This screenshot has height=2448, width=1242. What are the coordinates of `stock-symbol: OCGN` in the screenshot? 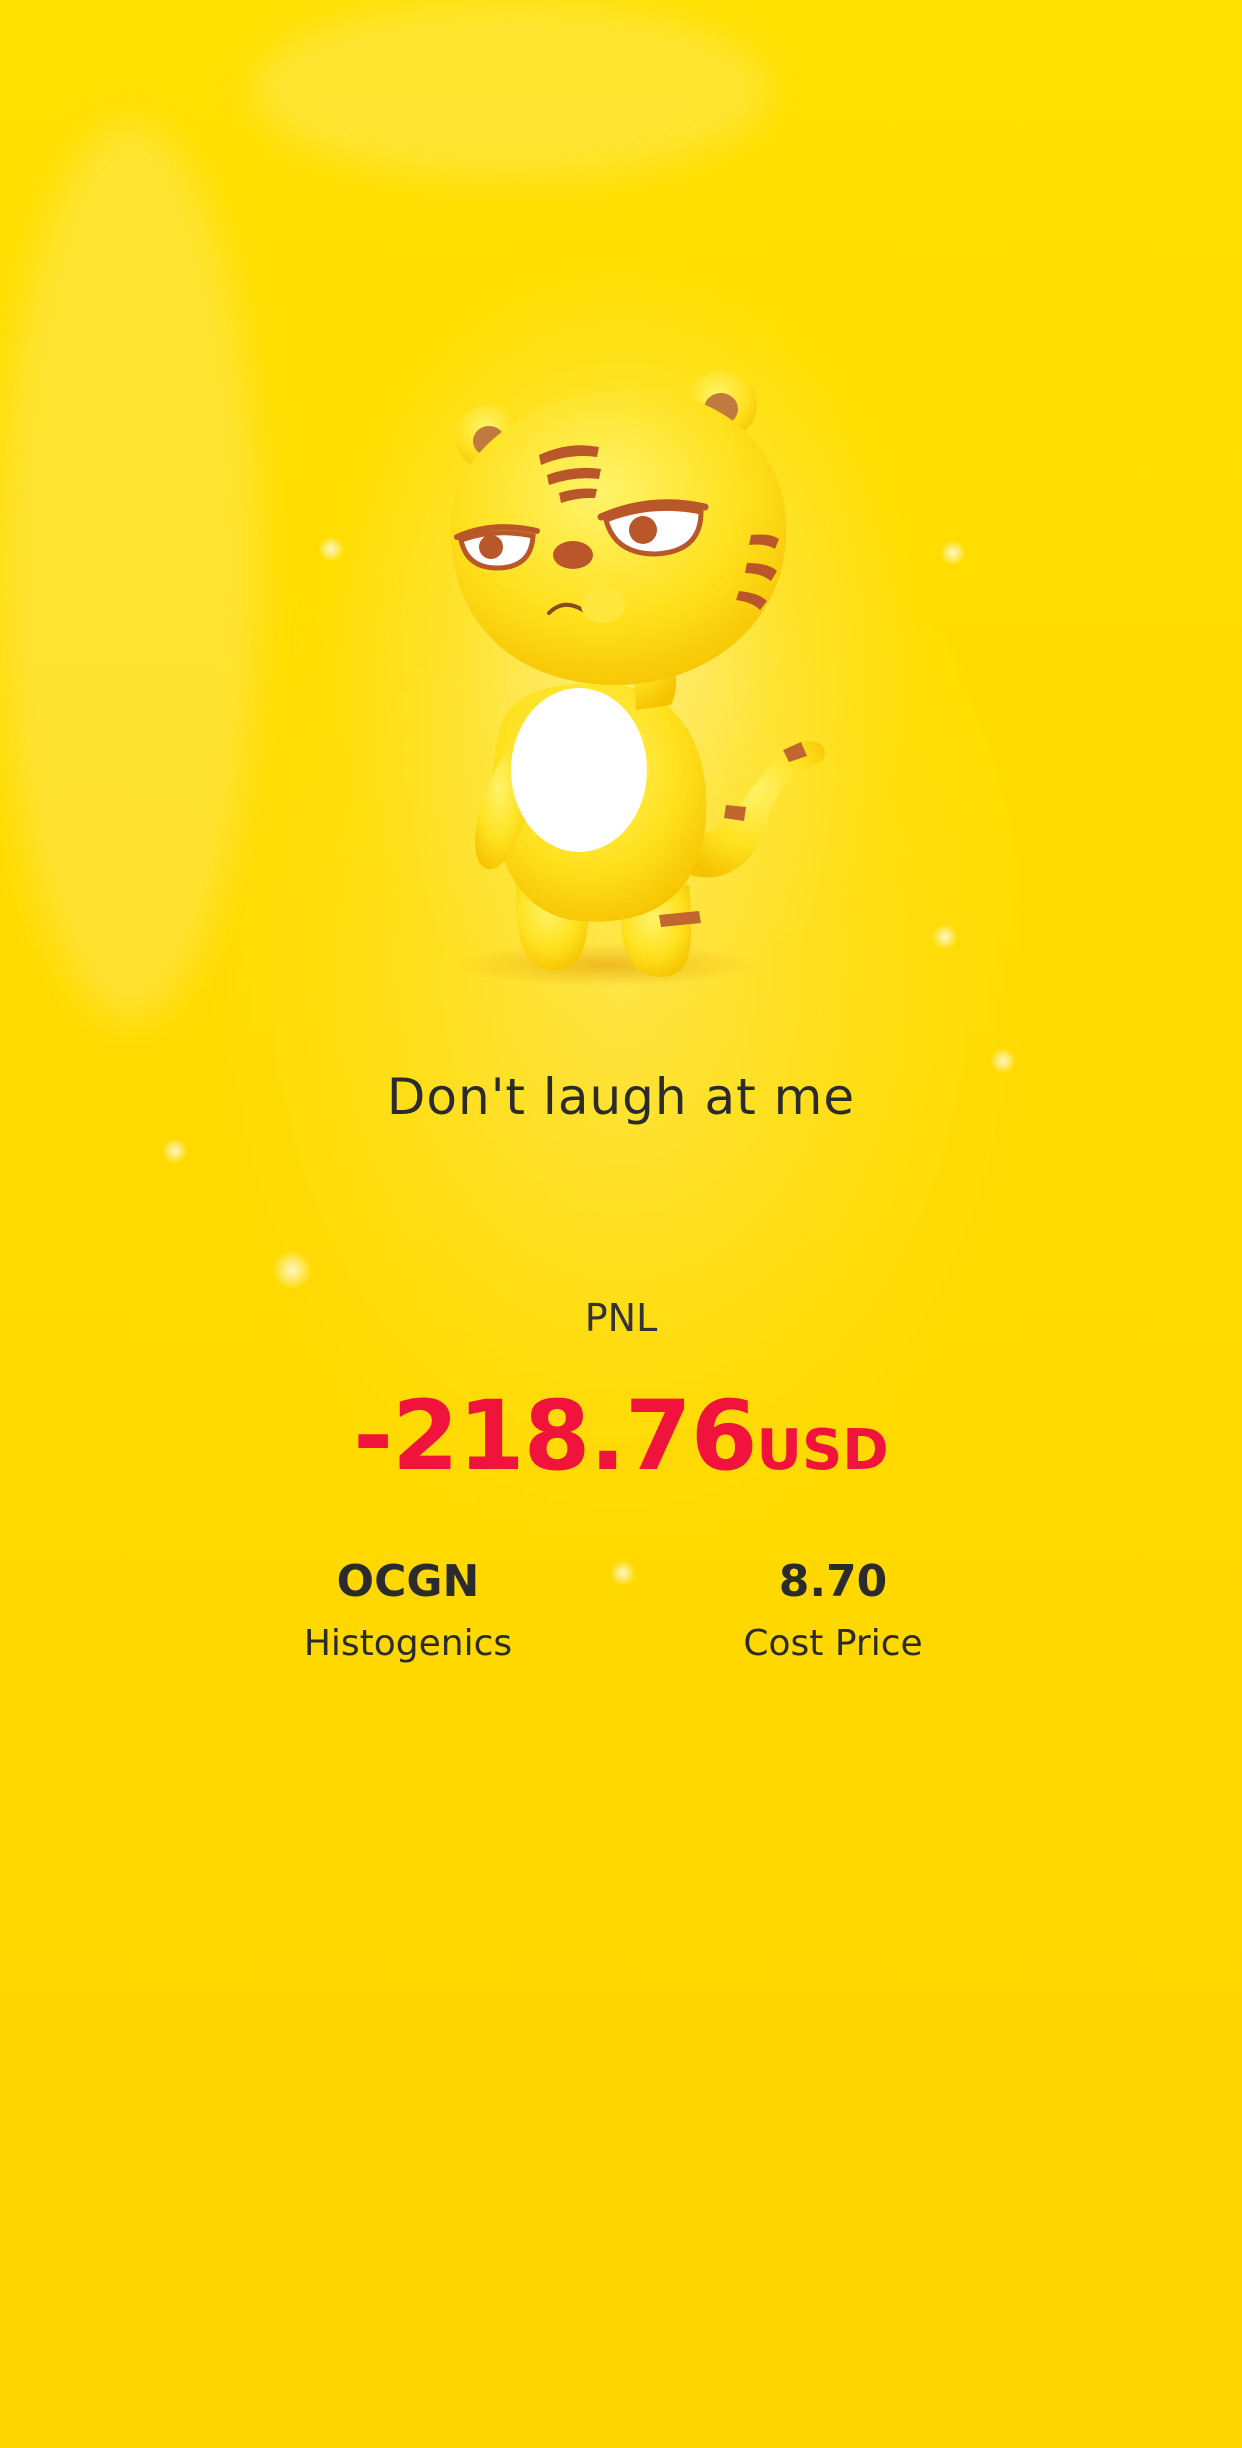 It's located at (408, 1581).